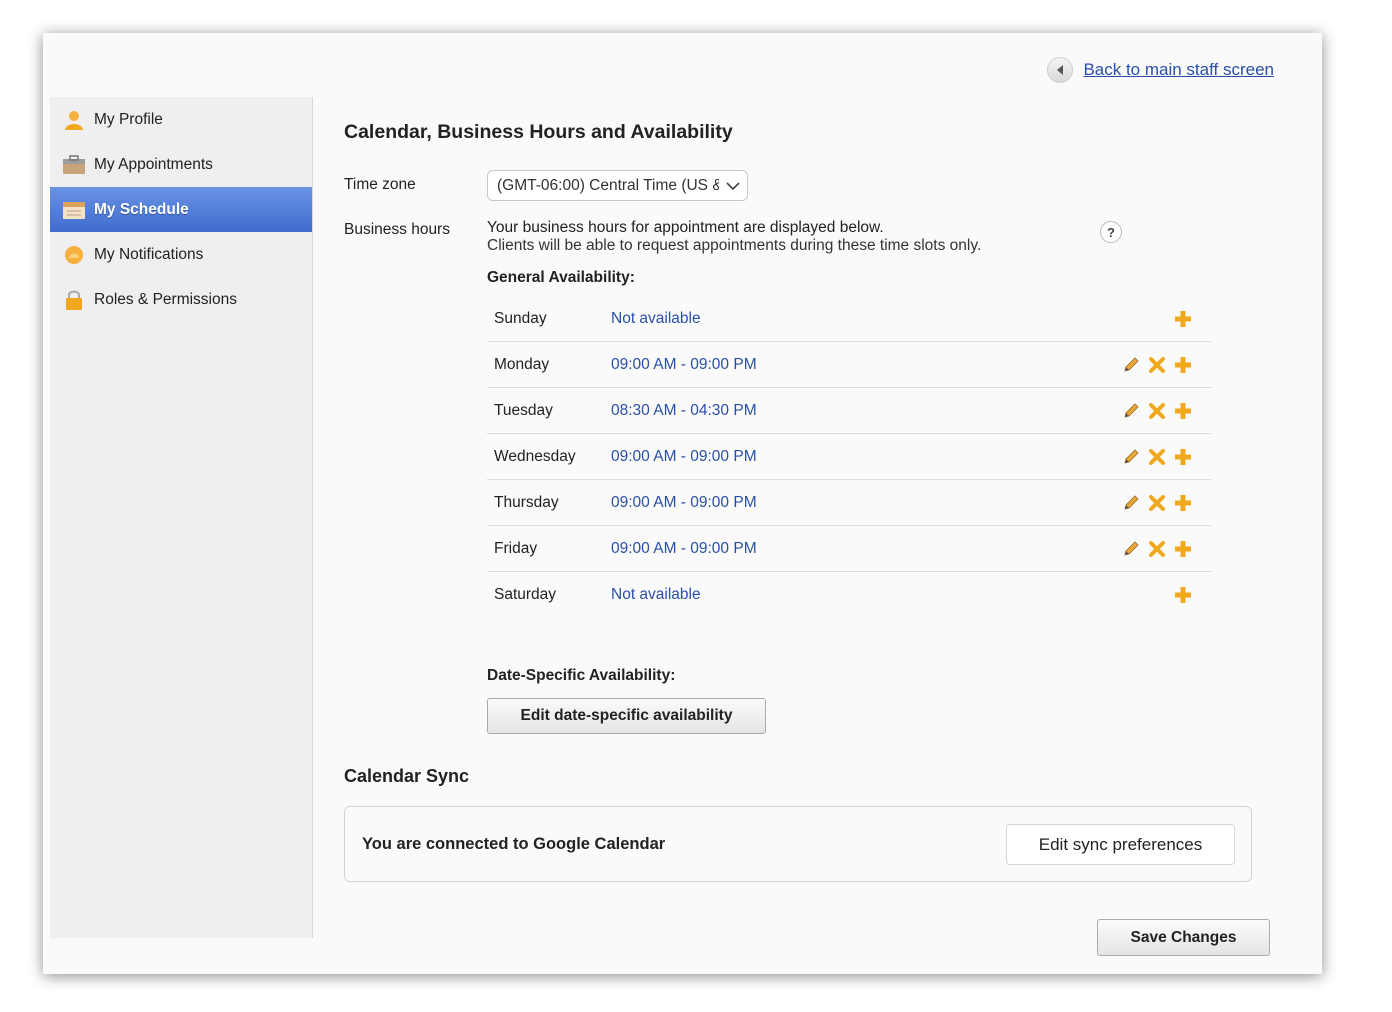  Describe the element at coordinates (535, 456) in the screenshot. I see `day-name: Wednesday` at that location.